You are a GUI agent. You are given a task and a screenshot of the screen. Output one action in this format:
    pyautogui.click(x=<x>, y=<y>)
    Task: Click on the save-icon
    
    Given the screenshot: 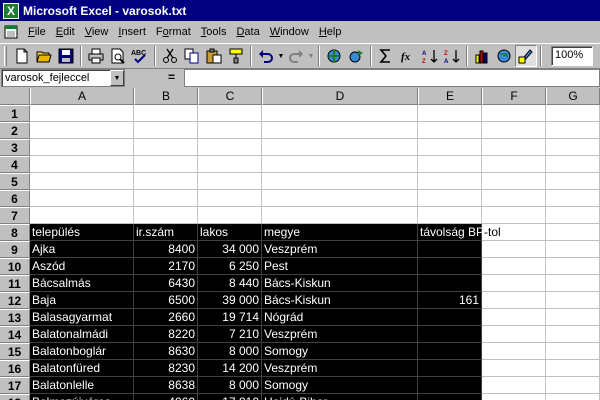 What is the action you would take?
    pyautogui.click(x=66, y=56)
    